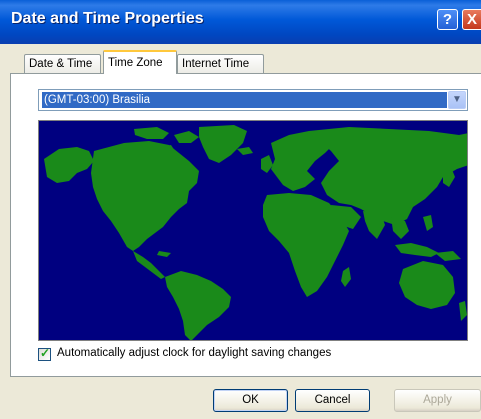 The width and height of the screenshot is (481, 419). What do you see at coordinates (244, 100) in the screenshot?
I see `timezone-selected-value: (GMT-03:00) Brasilia` at bounding box center [244, 100].